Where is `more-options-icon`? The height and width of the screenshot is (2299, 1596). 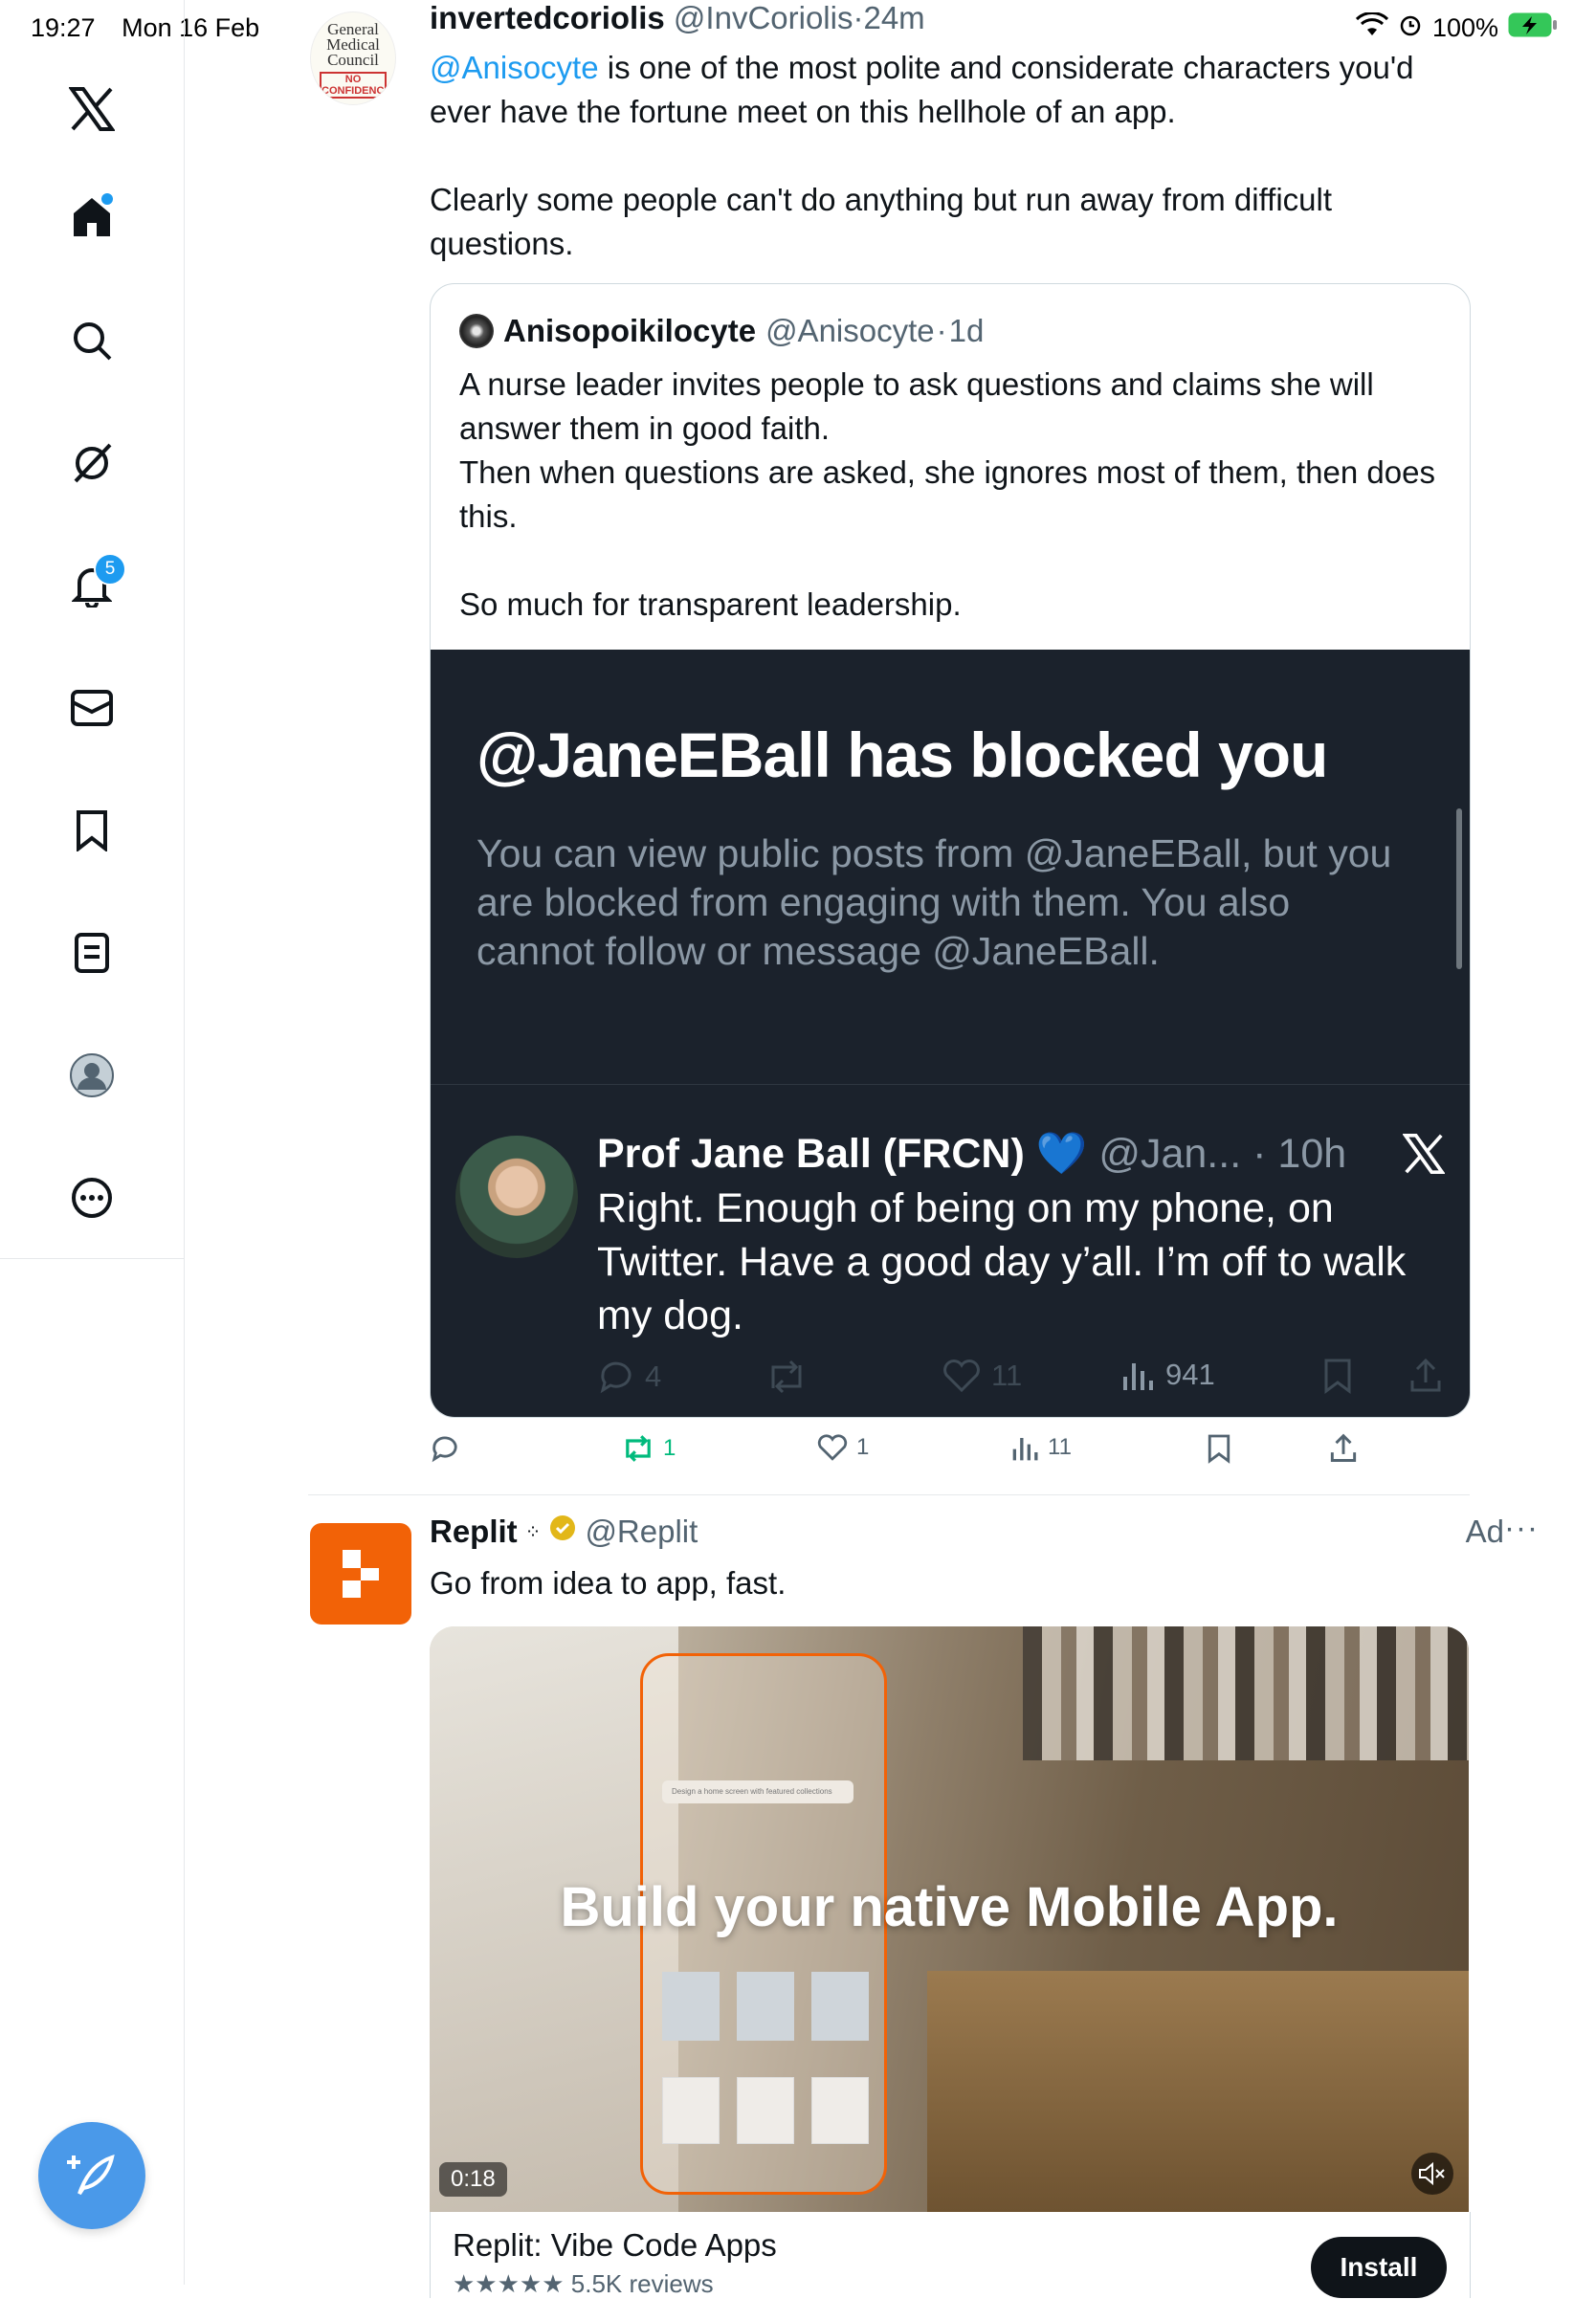
more-options-icon is located at coordinates (92, 1198).